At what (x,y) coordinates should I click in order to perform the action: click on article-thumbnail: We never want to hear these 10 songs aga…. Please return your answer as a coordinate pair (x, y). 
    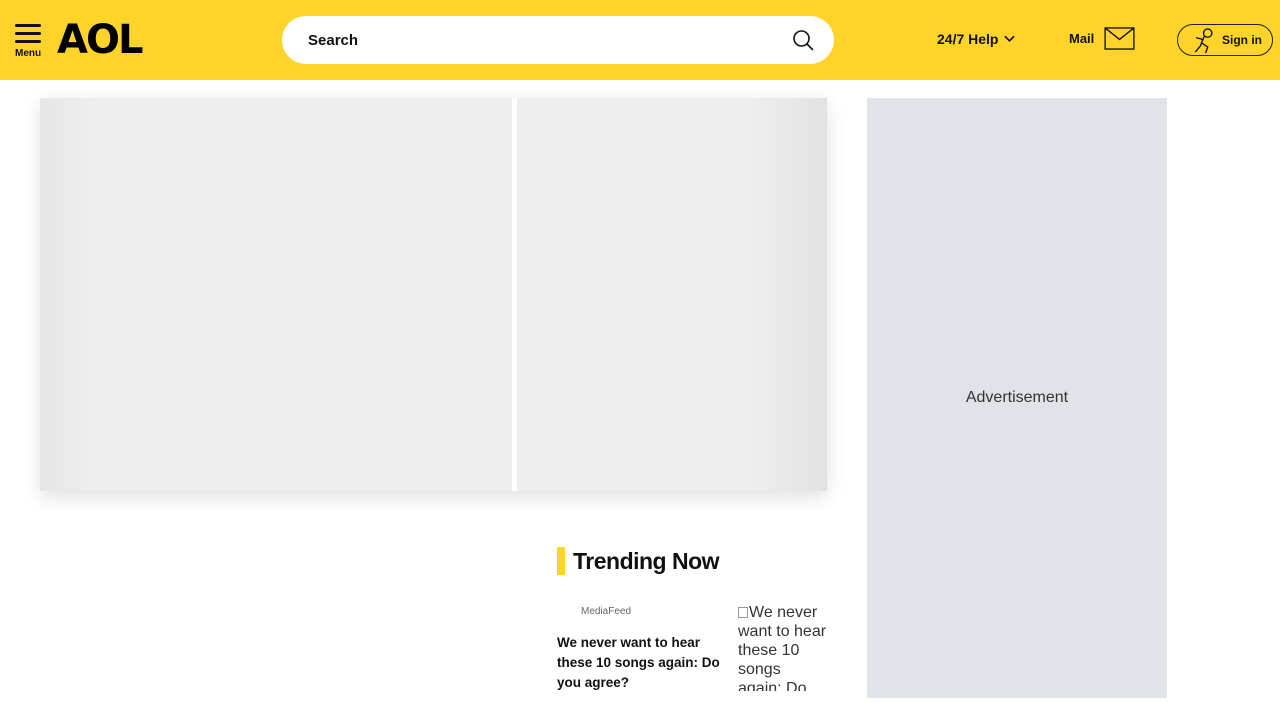
    Looking at the image, I should click on (782, 647).